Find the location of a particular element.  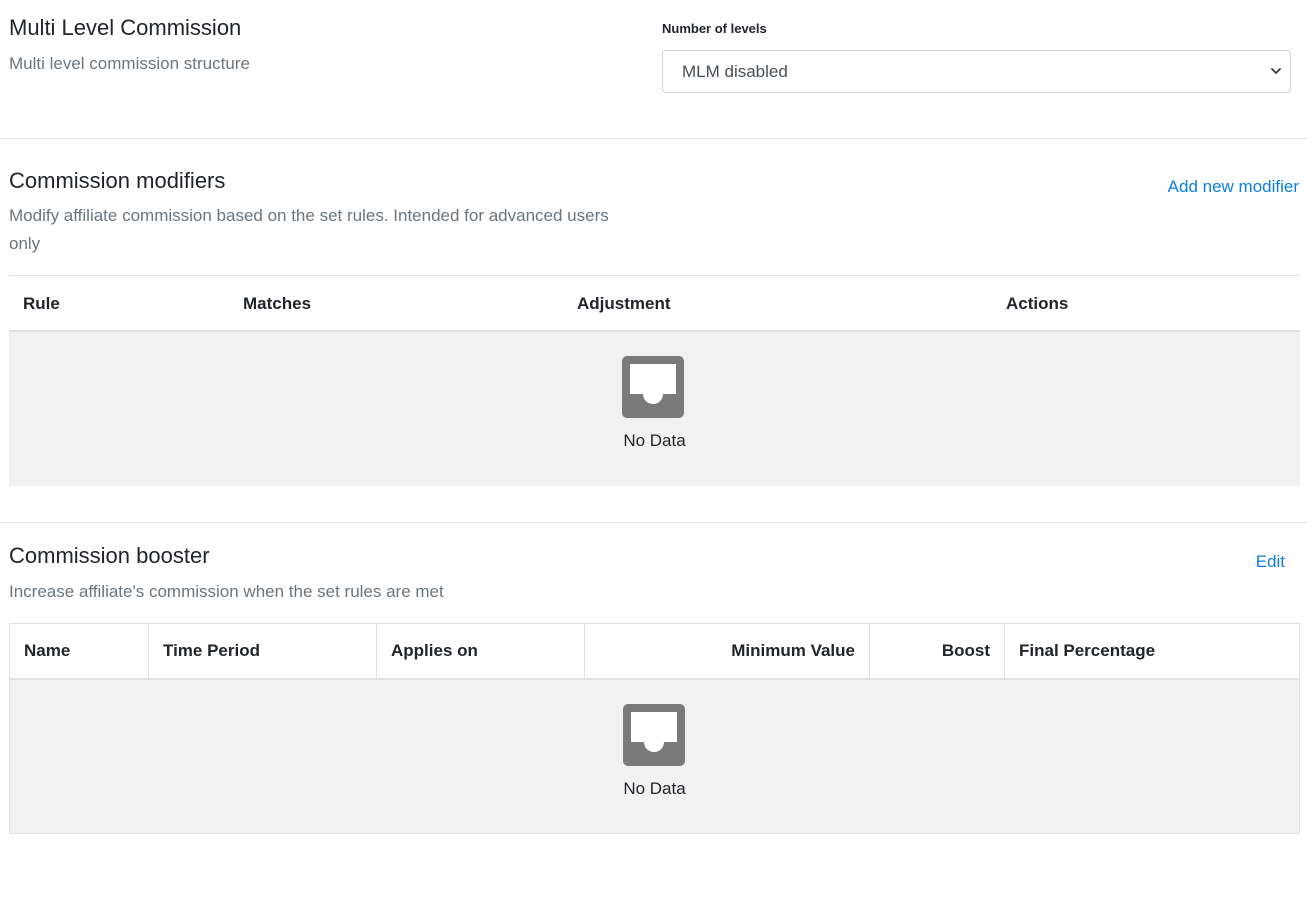

column-header-matches: Matches is located at coordinates (277, 304).